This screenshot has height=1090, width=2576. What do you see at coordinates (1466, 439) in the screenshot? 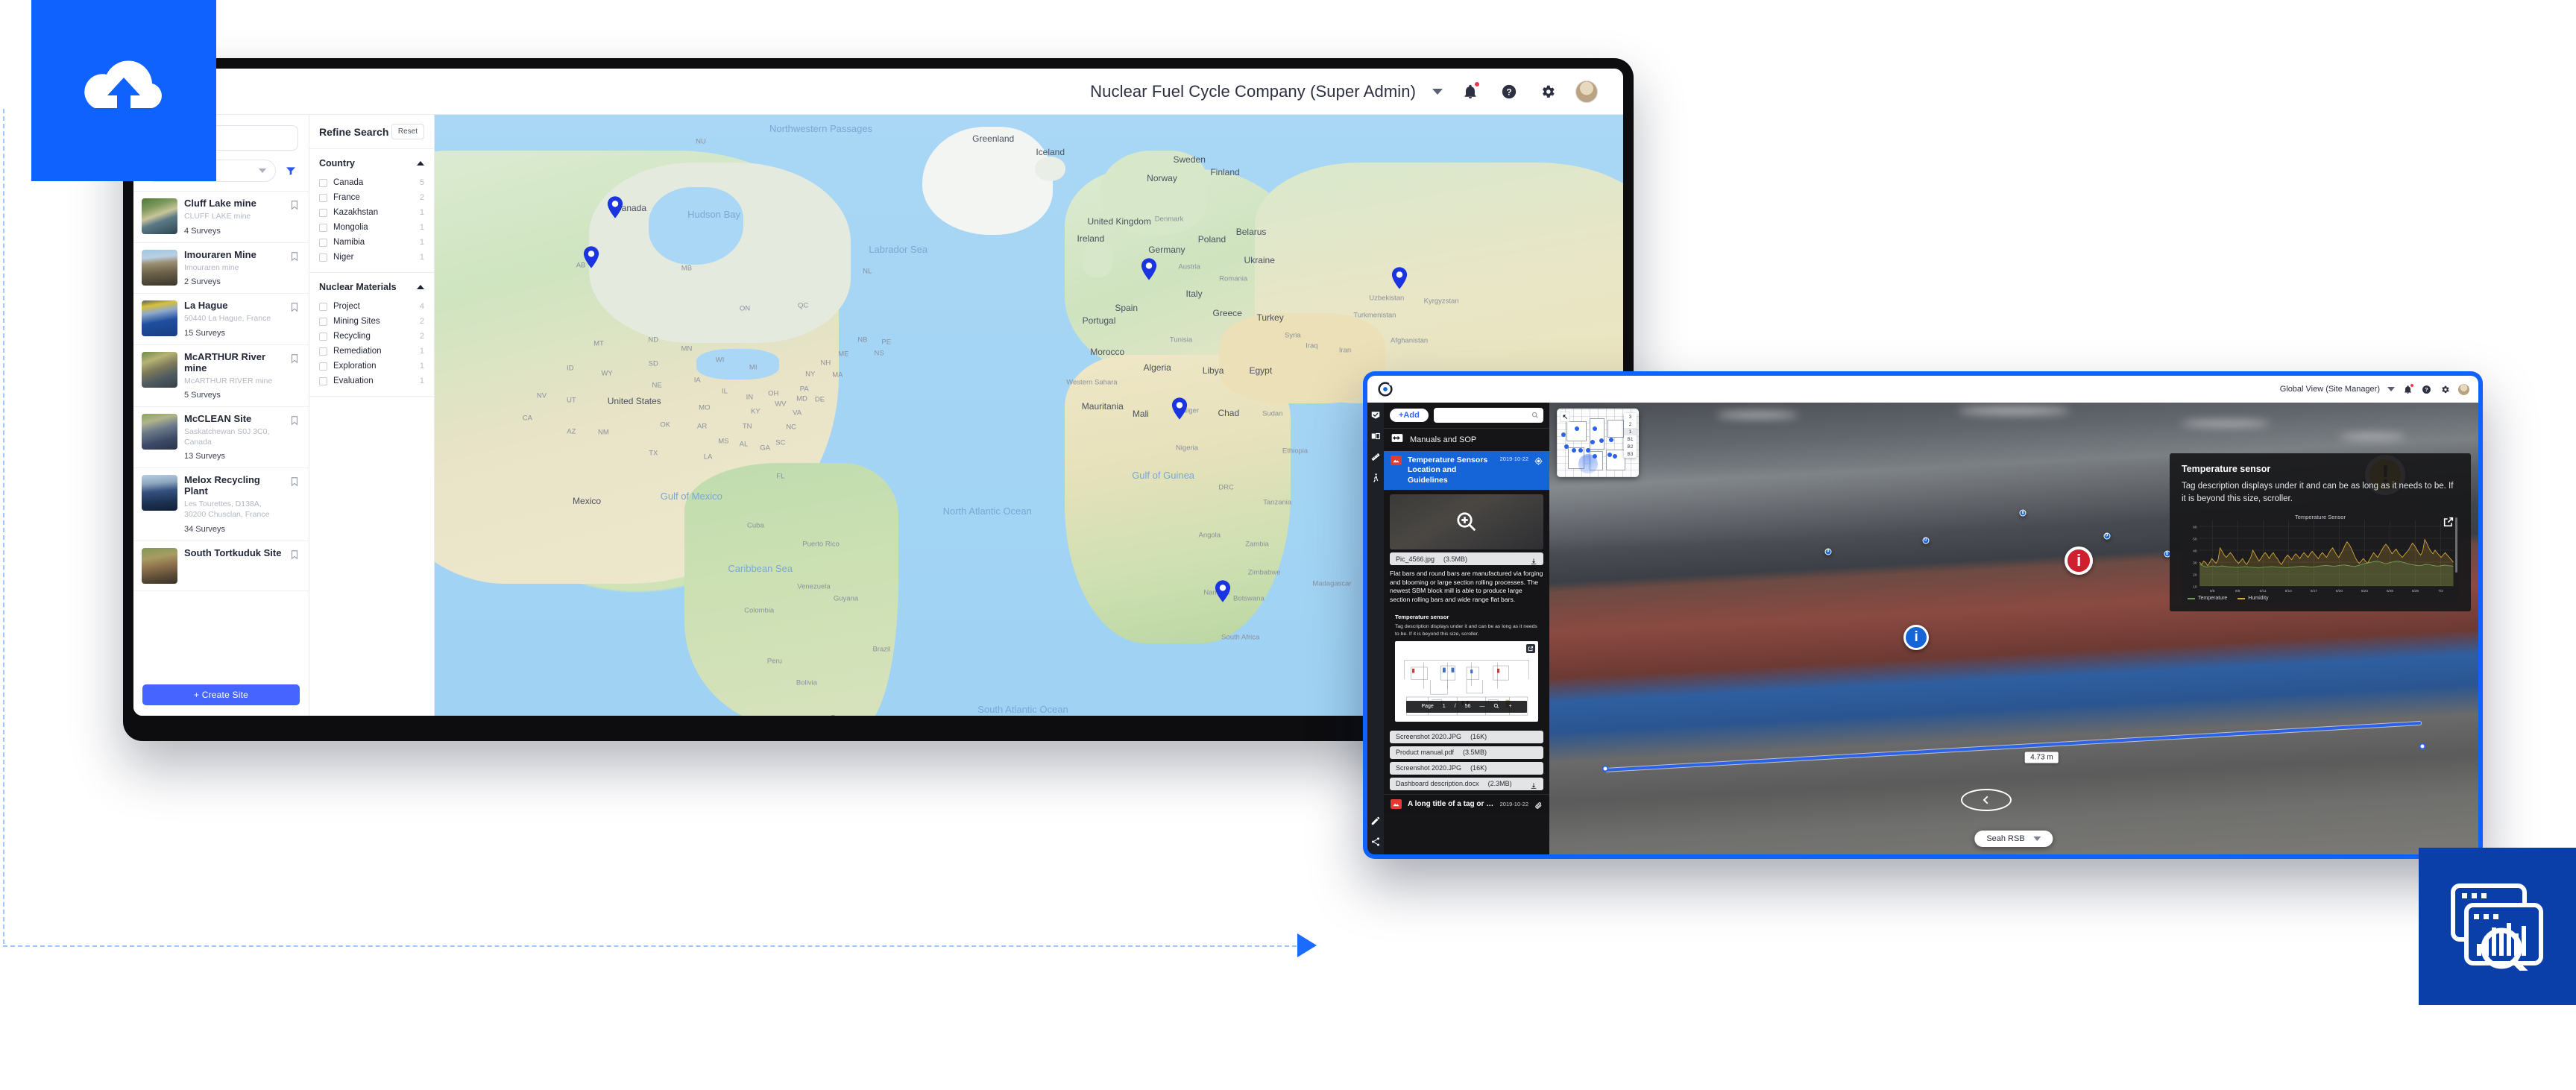
I see `folder-row: Manuals and SOP` at bounding box center [1466, 439].